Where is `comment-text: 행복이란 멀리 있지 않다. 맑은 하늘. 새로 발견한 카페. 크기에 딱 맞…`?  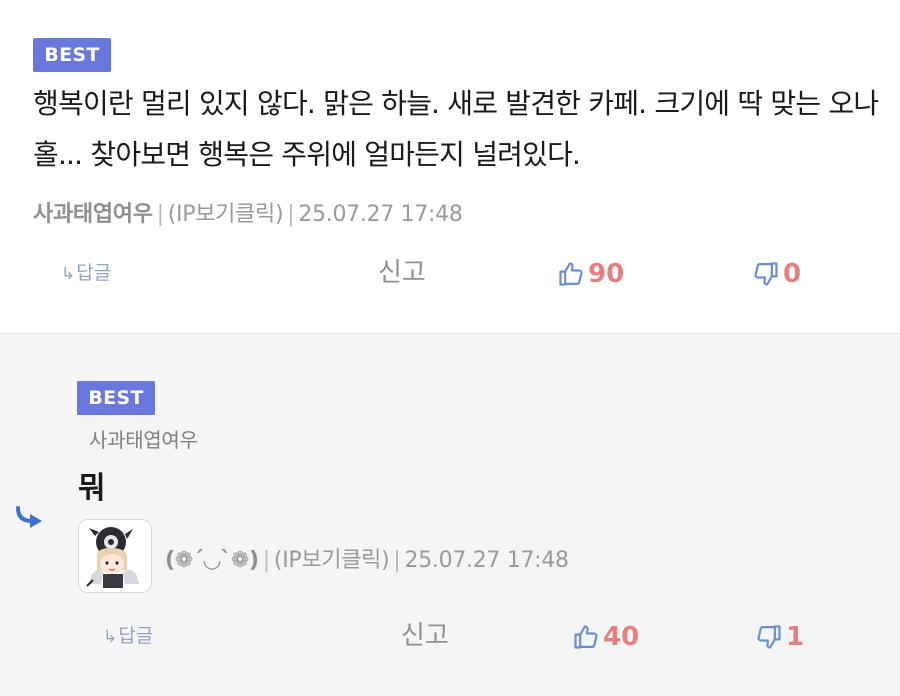 comment-text: 행복이란 멀리 있지 않다. 맑은 하늘. 새로 발견한 카페. 크기에 딱 맞… is located at coordinates (456, 129).